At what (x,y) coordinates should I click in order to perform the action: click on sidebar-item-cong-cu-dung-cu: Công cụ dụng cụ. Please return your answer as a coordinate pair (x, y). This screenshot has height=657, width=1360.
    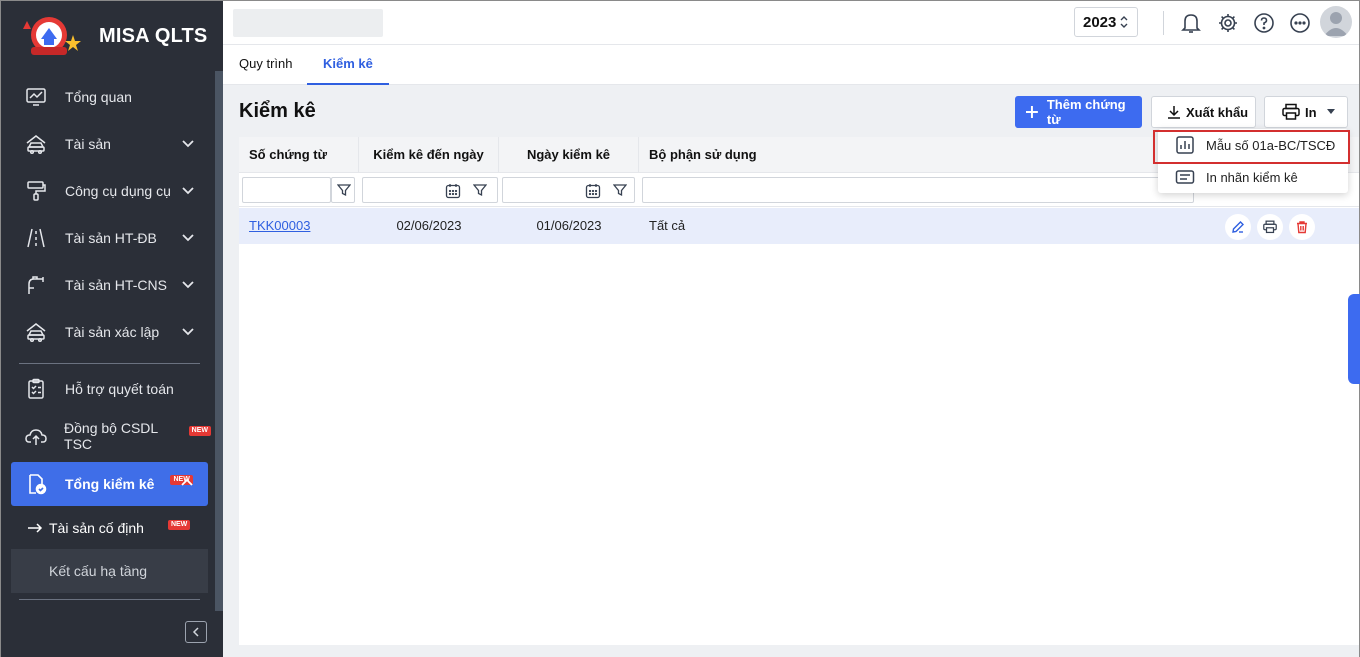
    Looking at the image, I should click on (111, 191).